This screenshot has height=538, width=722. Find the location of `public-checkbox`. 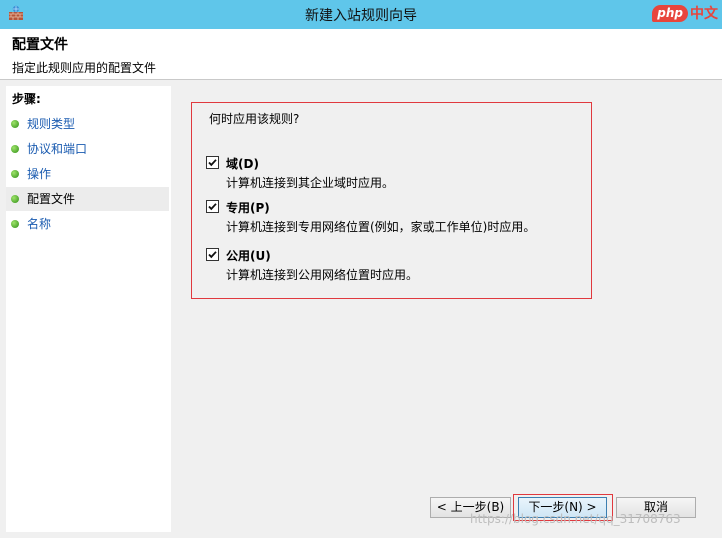

public-checkbox is located at coordinates (212, 254).